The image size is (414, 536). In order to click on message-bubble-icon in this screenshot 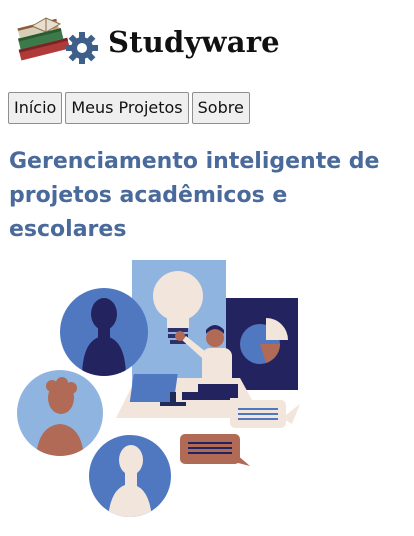, I will do `click(215, 450)`.